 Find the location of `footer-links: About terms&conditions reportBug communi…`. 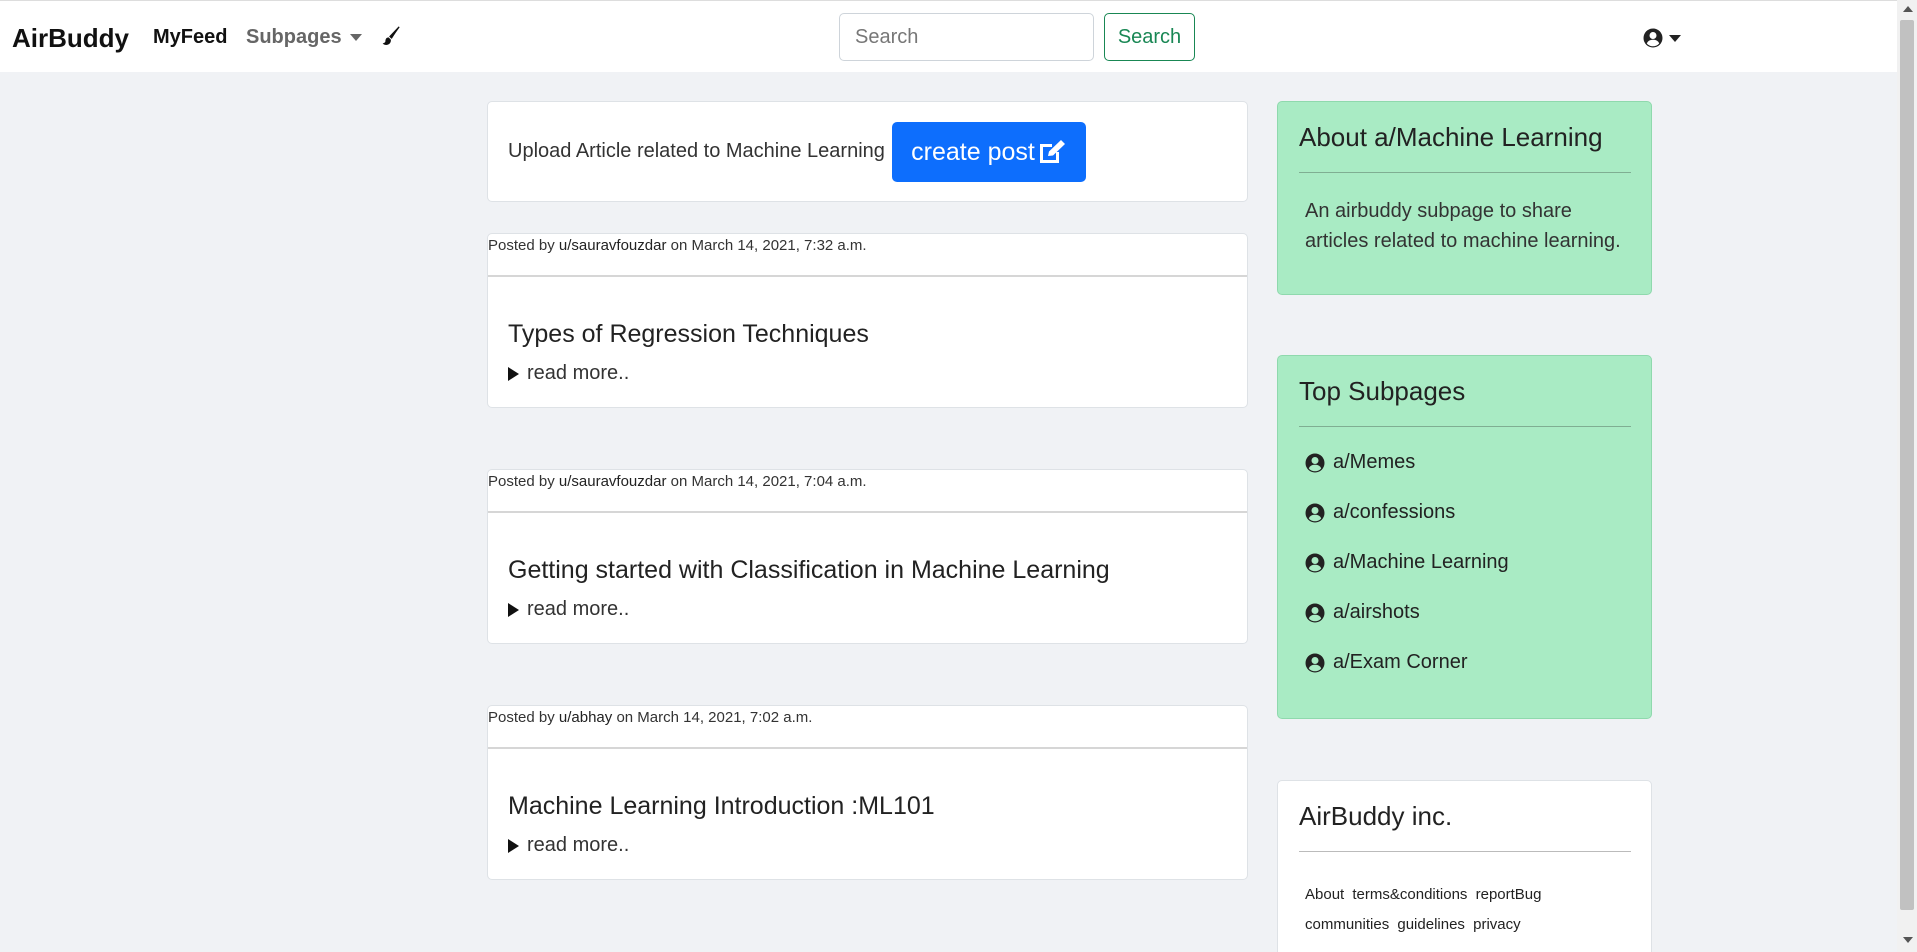

footer-links: About terms&conditions reportBug communi… is located at coordinates (1467, 910).